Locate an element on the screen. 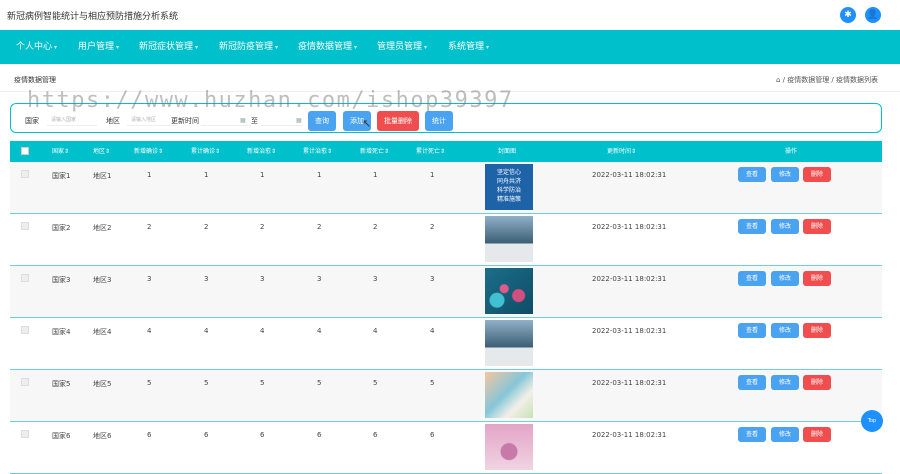  cell-region: 地区2 is located at coordinates (102, 228).